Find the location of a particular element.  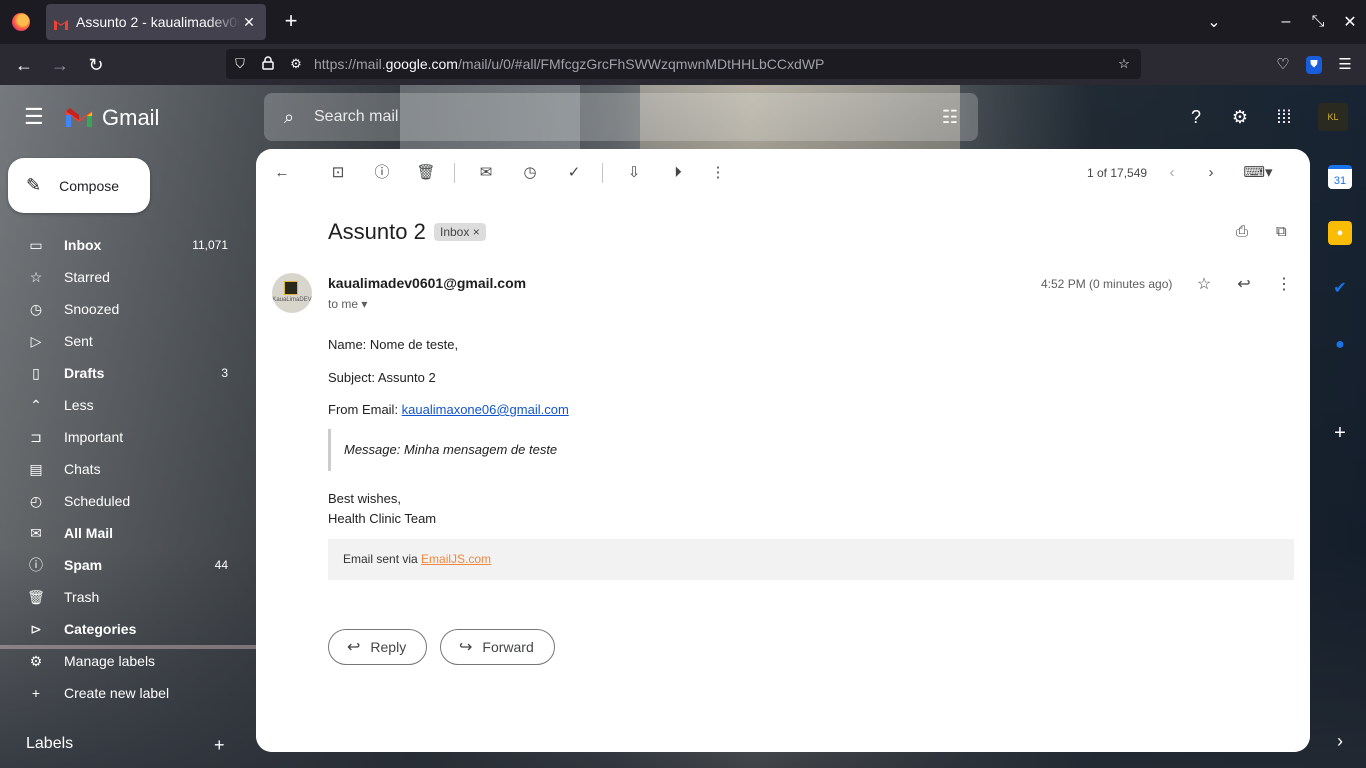

sender-address: kaualimadev0601@gmail.com is located at coordinates (427, 283).